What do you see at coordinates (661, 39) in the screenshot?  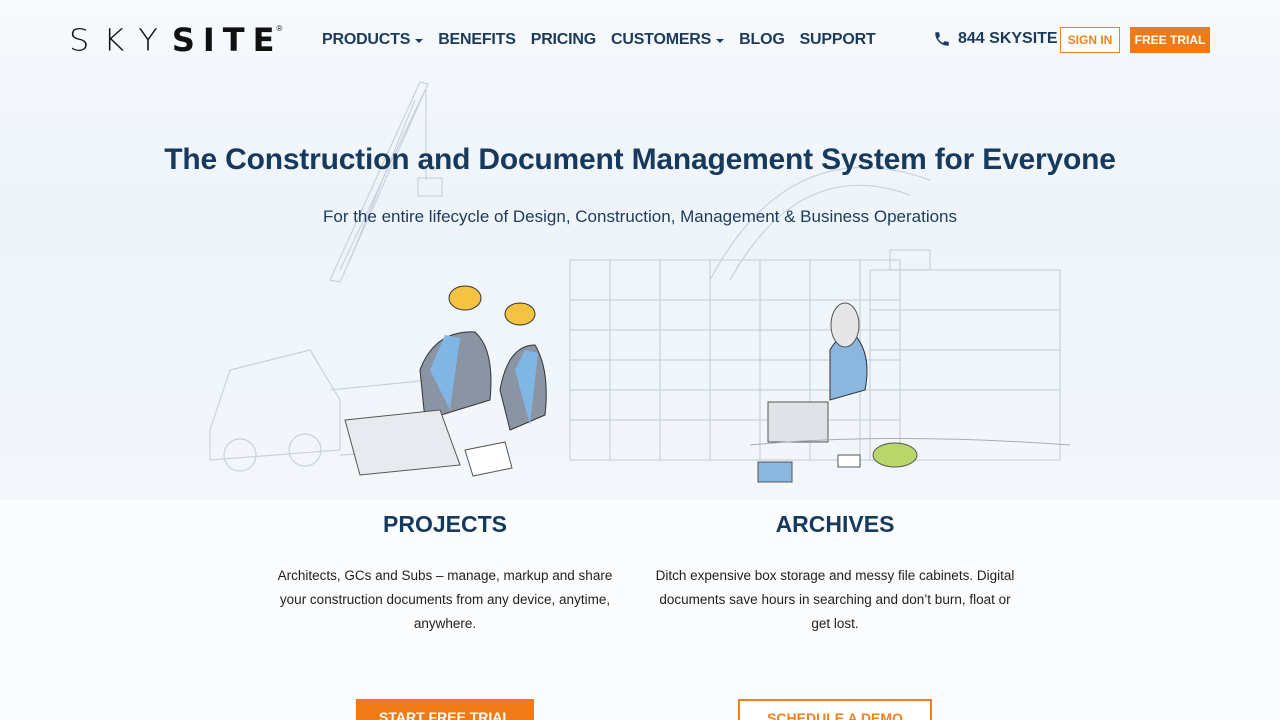 I see `nav-item-label: CUSTOMERS` at bounding box center [661, 39].